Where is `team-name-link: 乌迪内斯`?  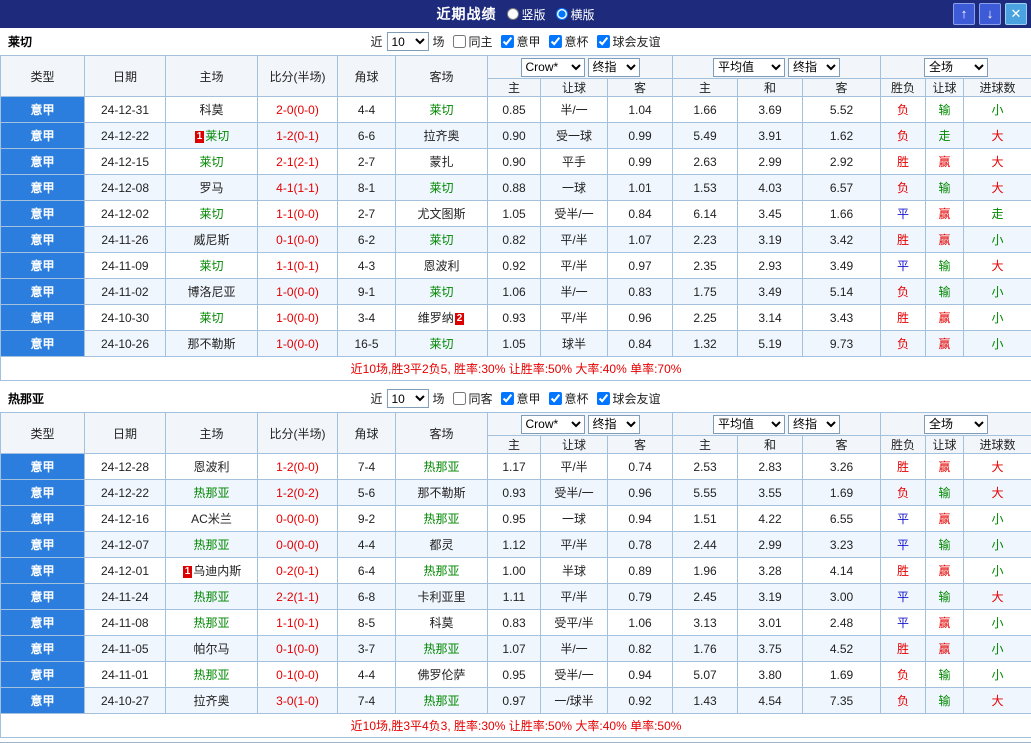
team-name-link: 乌迪内斯 is located at coordinates (217, 571).